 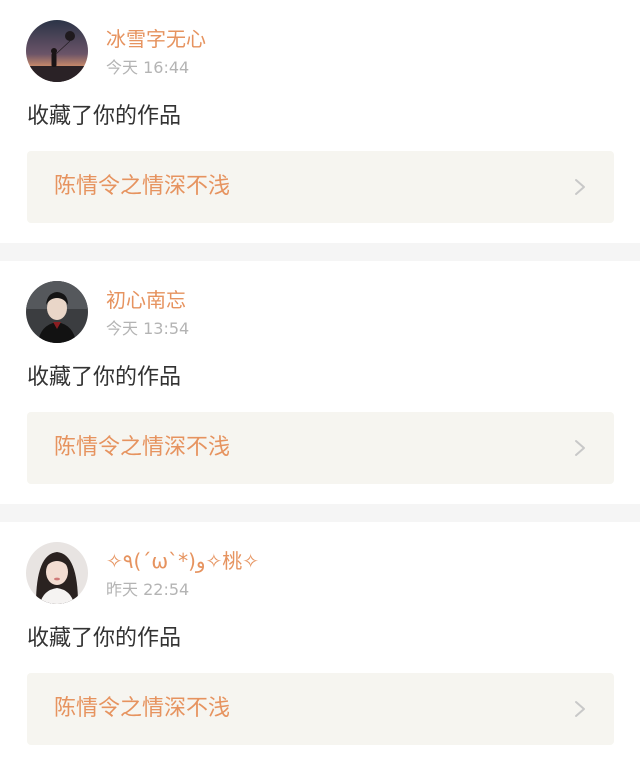 What do you see at coordinates (182, 561) in the screenshot?
I see `username: ✧٩(ˊωˋ*)و✧桃✧` at bounding box center [182, 561].